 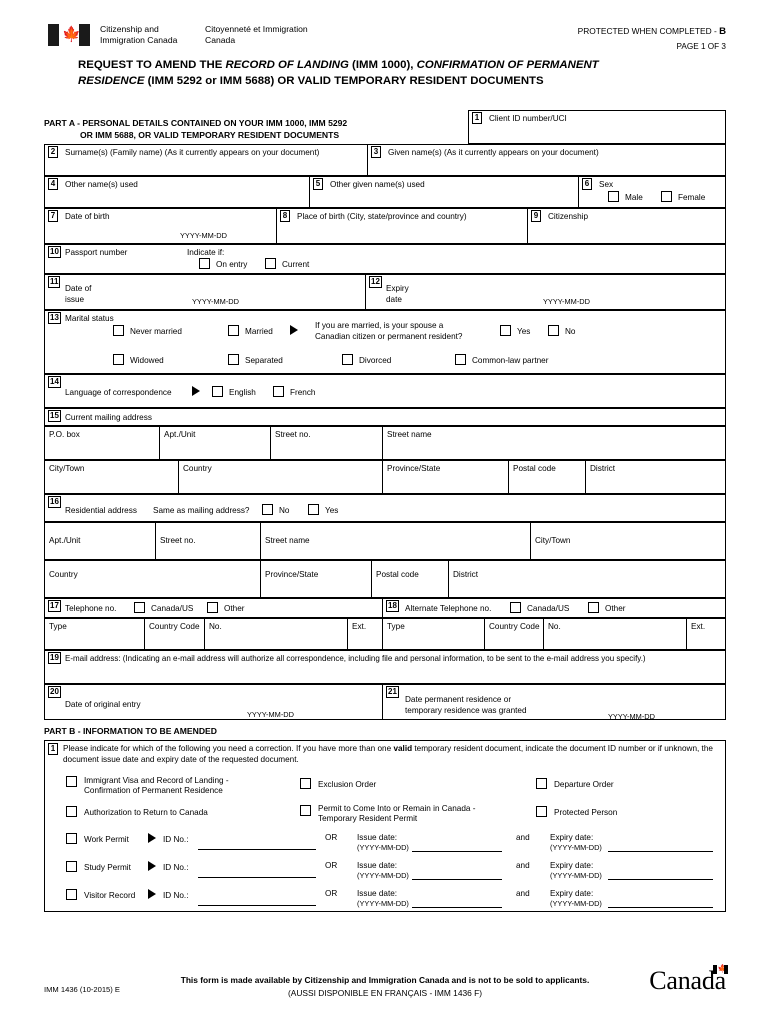 I want to click on input-study-permit-issue-date, so click(x=457, y=879).